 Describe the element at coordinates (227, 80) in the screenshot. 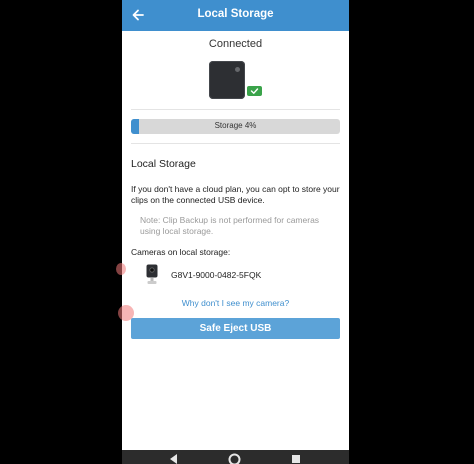

I see `usb-base-station-icon` at that location.